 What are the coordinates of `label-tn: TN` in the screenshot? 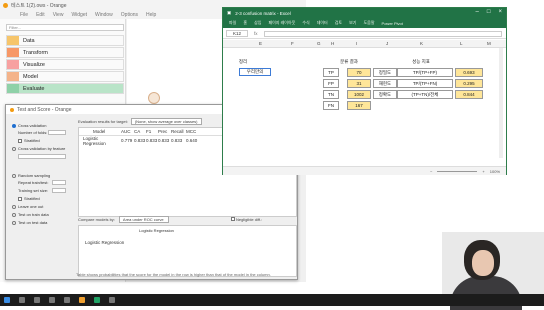 It's located at (331, 94).